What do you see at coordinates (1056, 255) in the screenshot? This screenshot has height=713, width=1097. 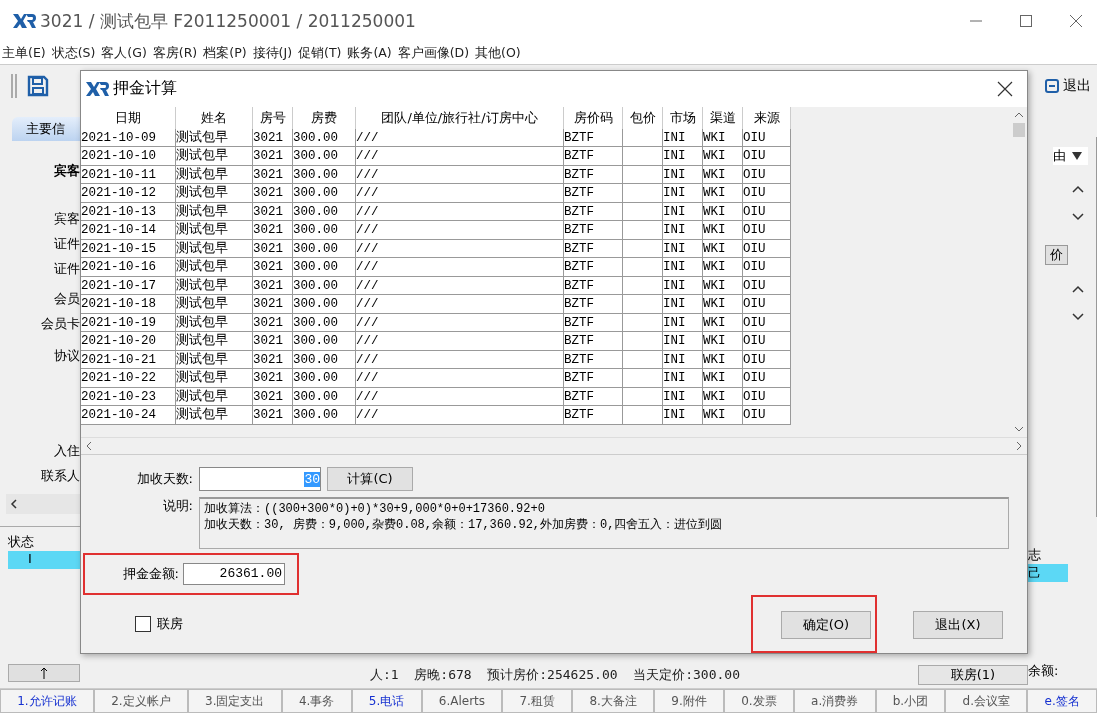 I see `price-button: 价` at bounding box center [1056, 255].